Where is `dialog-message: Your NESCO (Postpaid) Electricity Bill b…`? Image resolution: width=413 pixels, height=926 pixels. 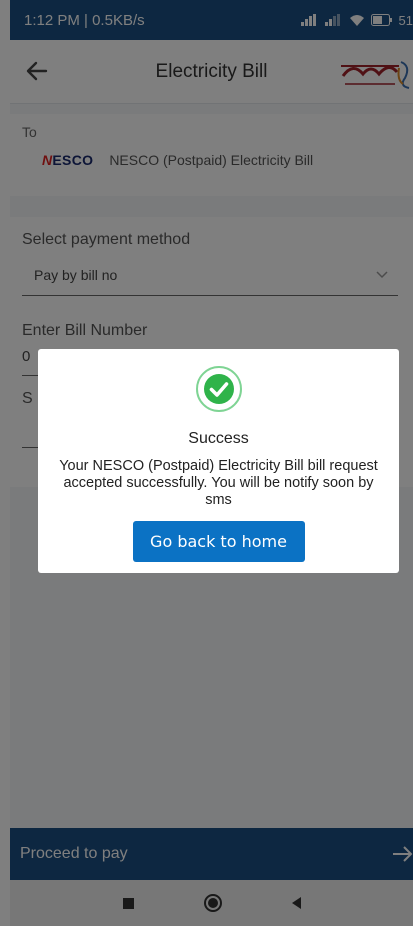 dialog-message: Your NESCO (Postpaid) Electricity Bill b… is located at coordinates (218, 483).